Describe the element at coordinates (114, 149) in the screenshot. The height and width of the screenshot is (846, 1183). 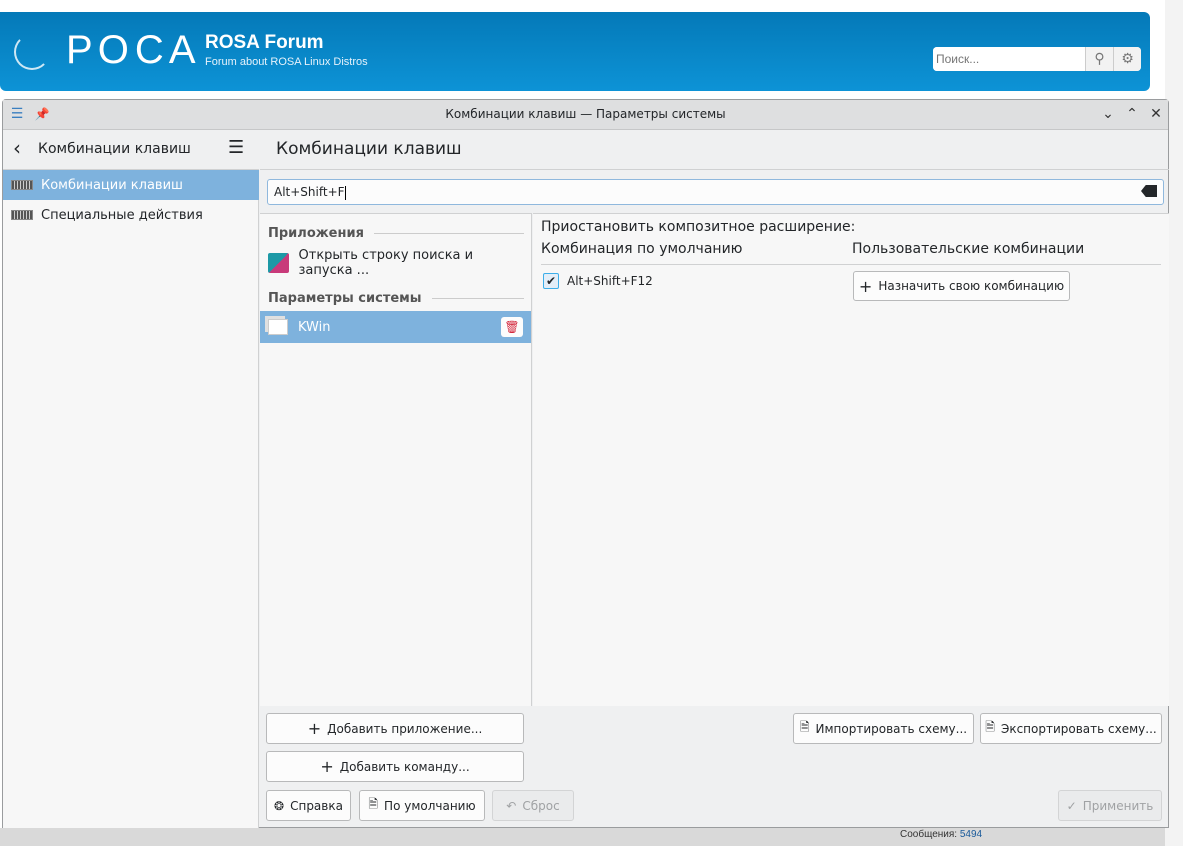
I see `sidebar-title: Комбинации клавиш` at that location.